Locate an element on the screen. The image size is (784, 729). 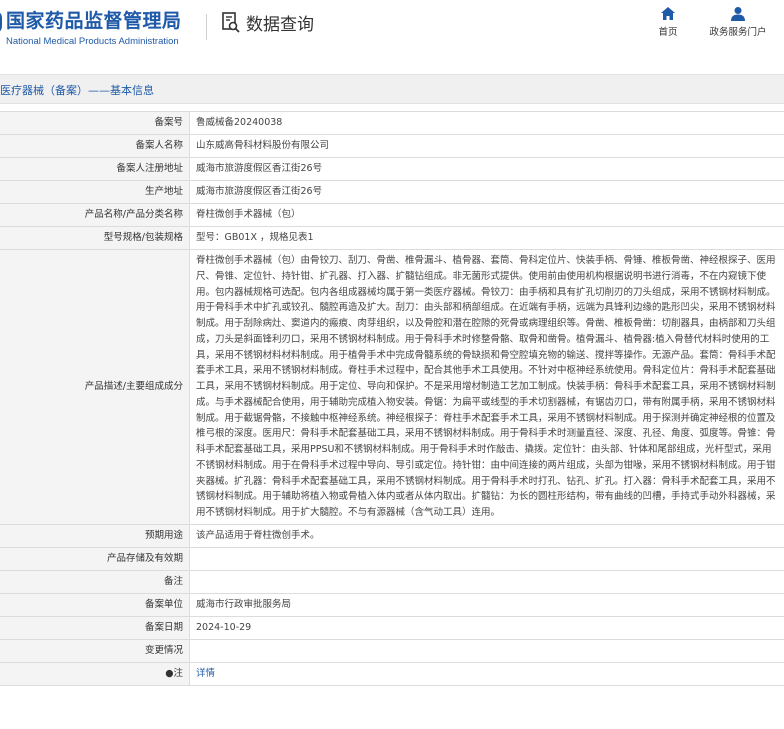
row-label: 产品描述/主要组成成分 is located at coordinates (95, 387).